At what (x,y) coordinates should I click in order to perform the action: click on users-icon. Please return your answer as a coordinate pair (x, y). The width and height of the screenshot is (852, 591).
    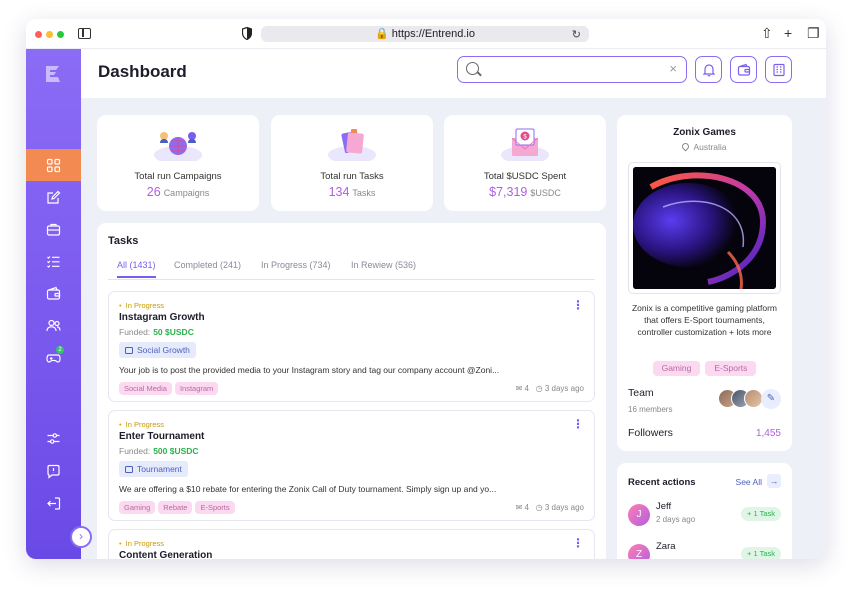
    Looking at the image, I should click on (53, 325).